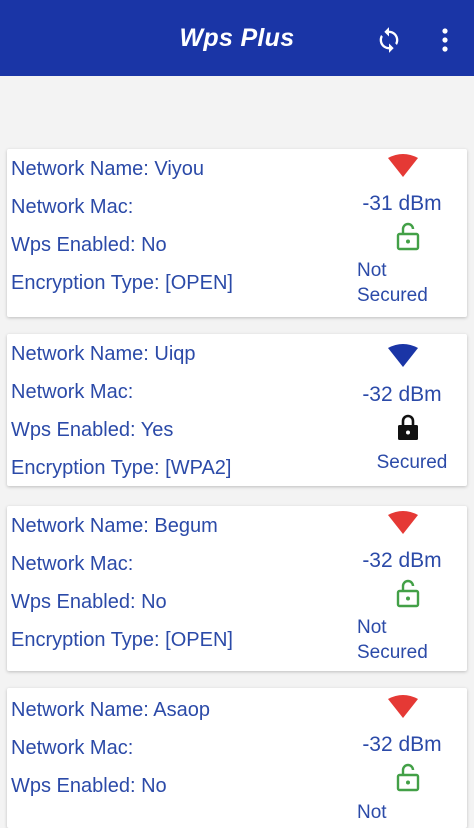 This screenshot has height=828, width=474. I want to click on more-vert-icon, so click(445, 40).